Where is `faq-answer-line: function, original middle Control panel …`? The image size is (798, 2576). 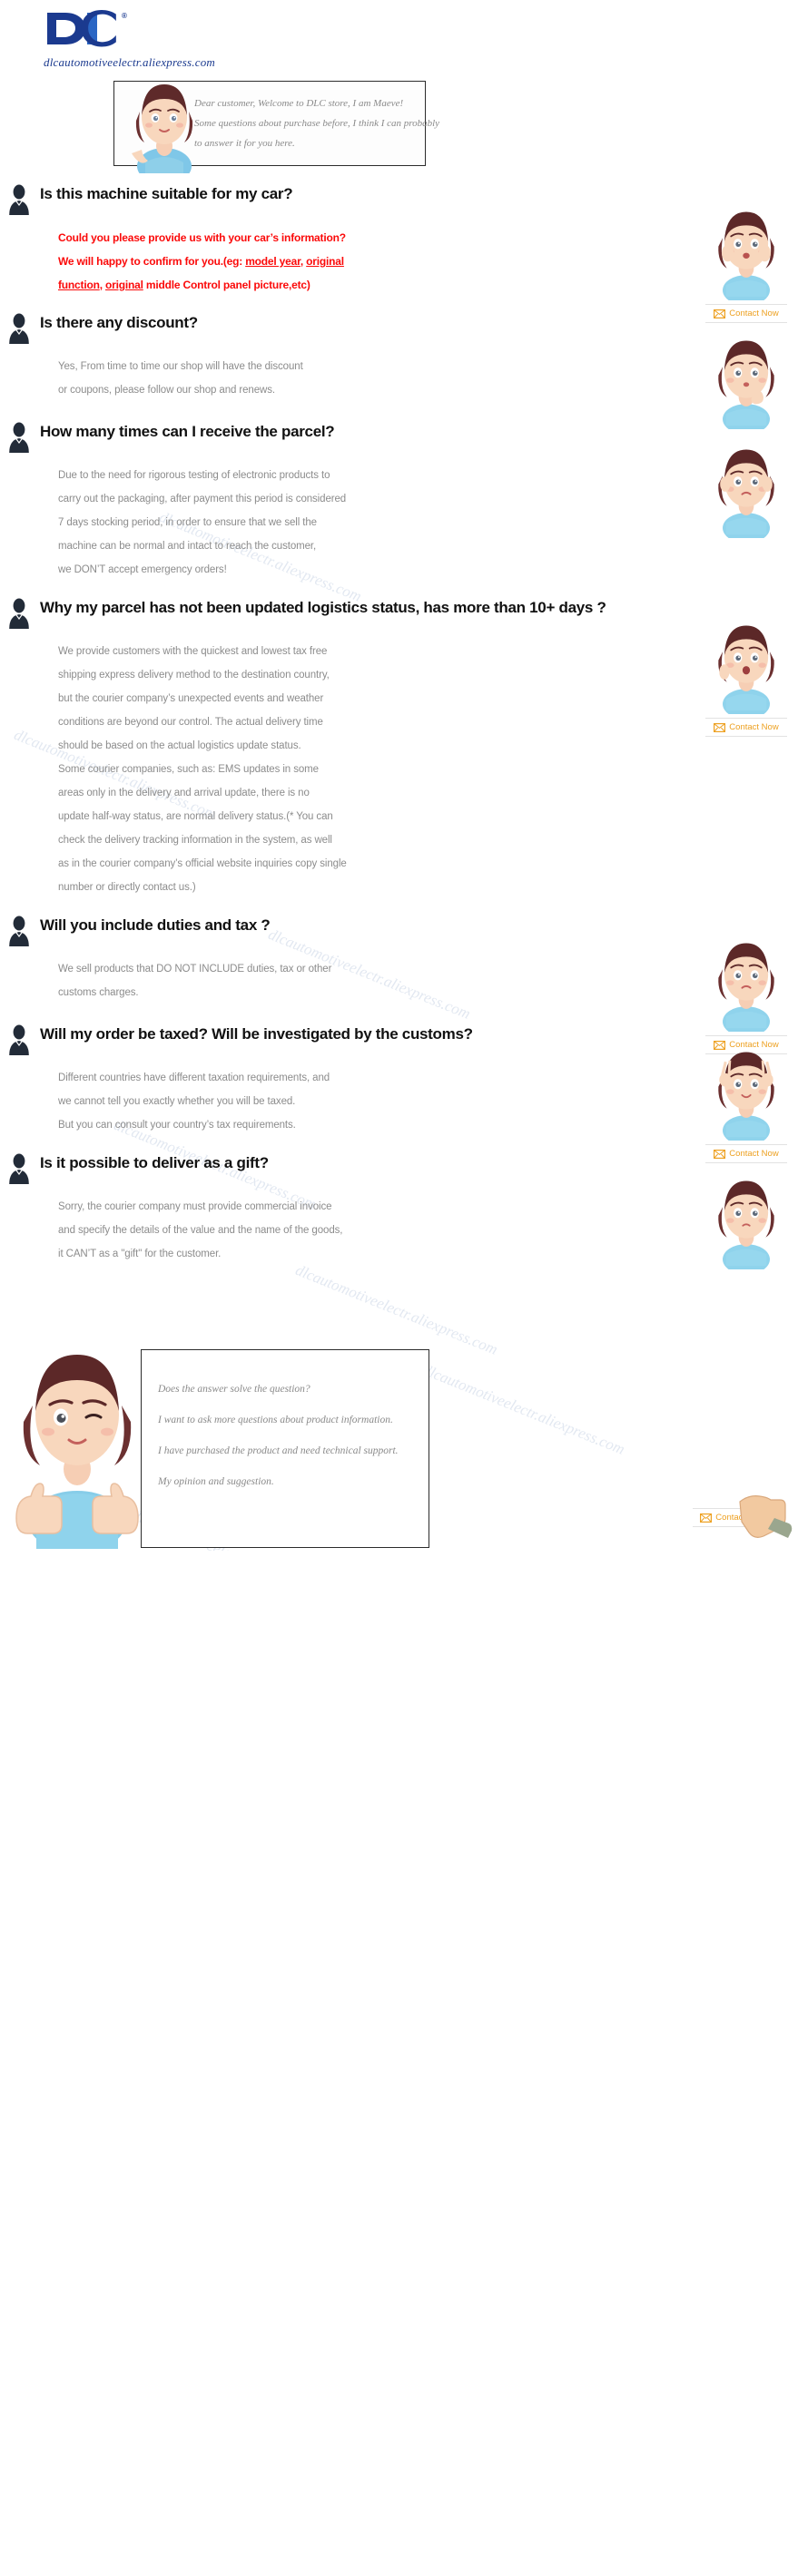
faq-answer-line: function, original middle Control panel … is located at coordinates (184, 285).